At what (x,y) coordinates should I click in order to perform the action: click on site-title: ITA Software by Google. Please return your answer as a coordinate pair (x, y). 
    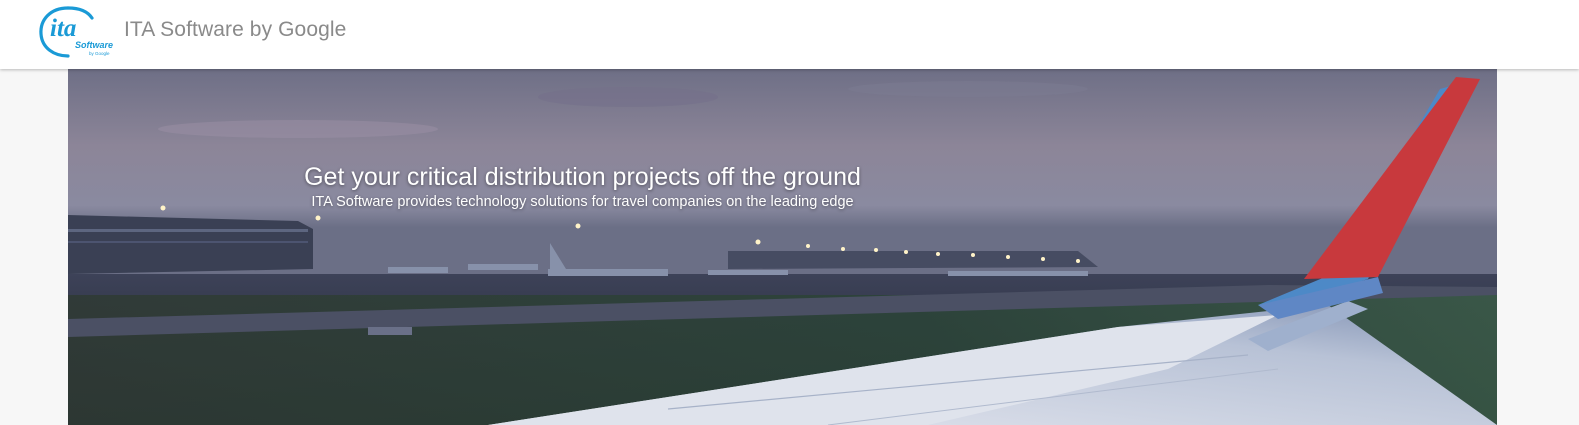
    Looking at the image, I should click on (235, 30).